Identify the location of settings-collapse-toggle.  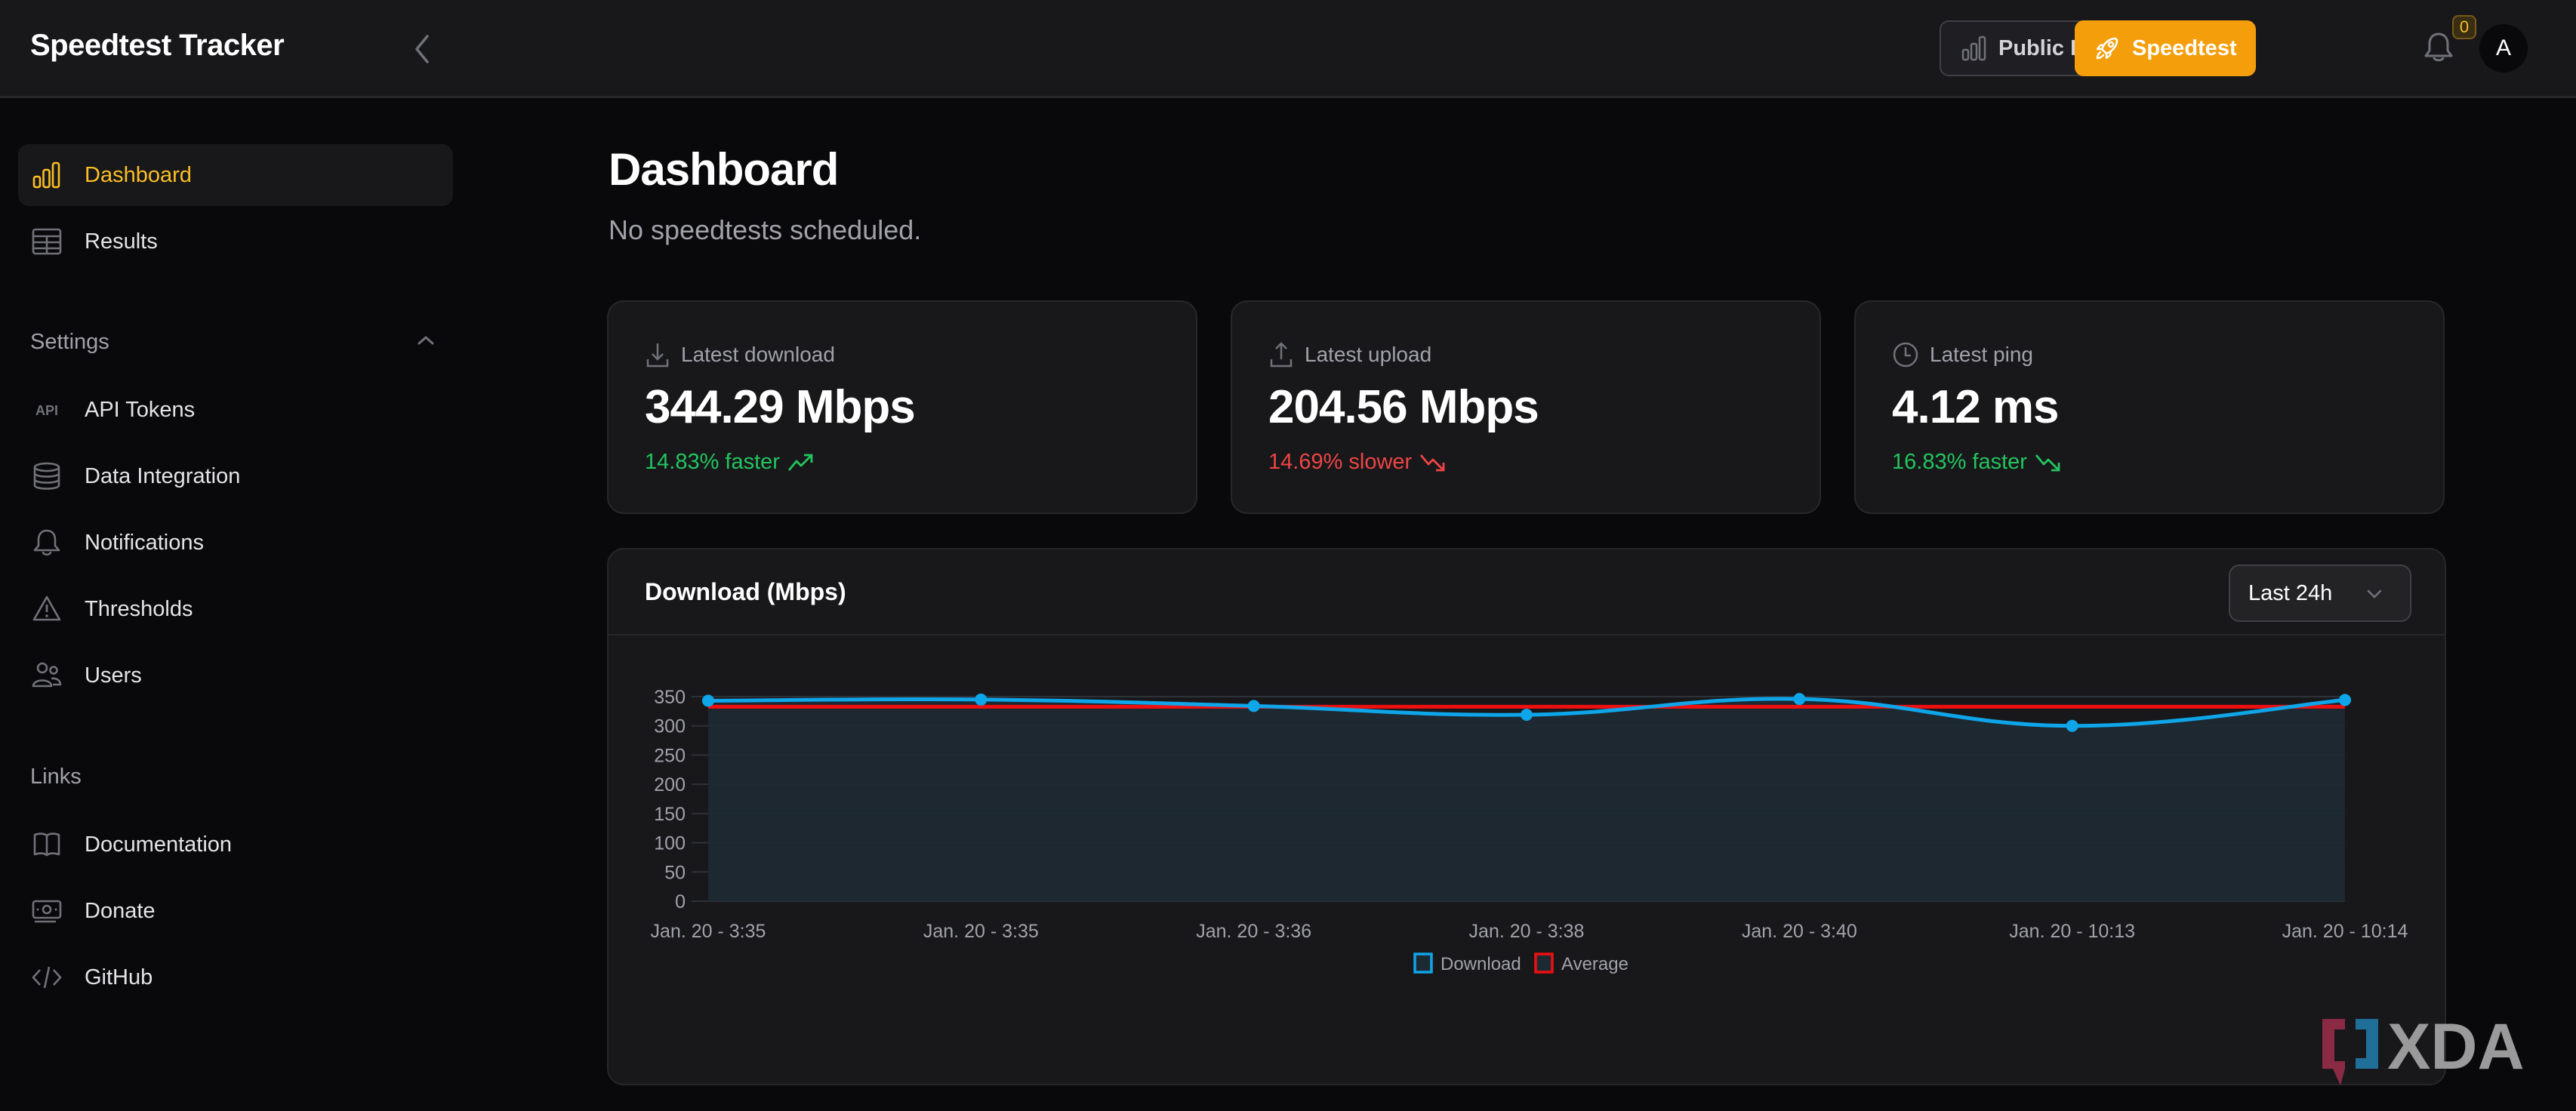
(425, 340).